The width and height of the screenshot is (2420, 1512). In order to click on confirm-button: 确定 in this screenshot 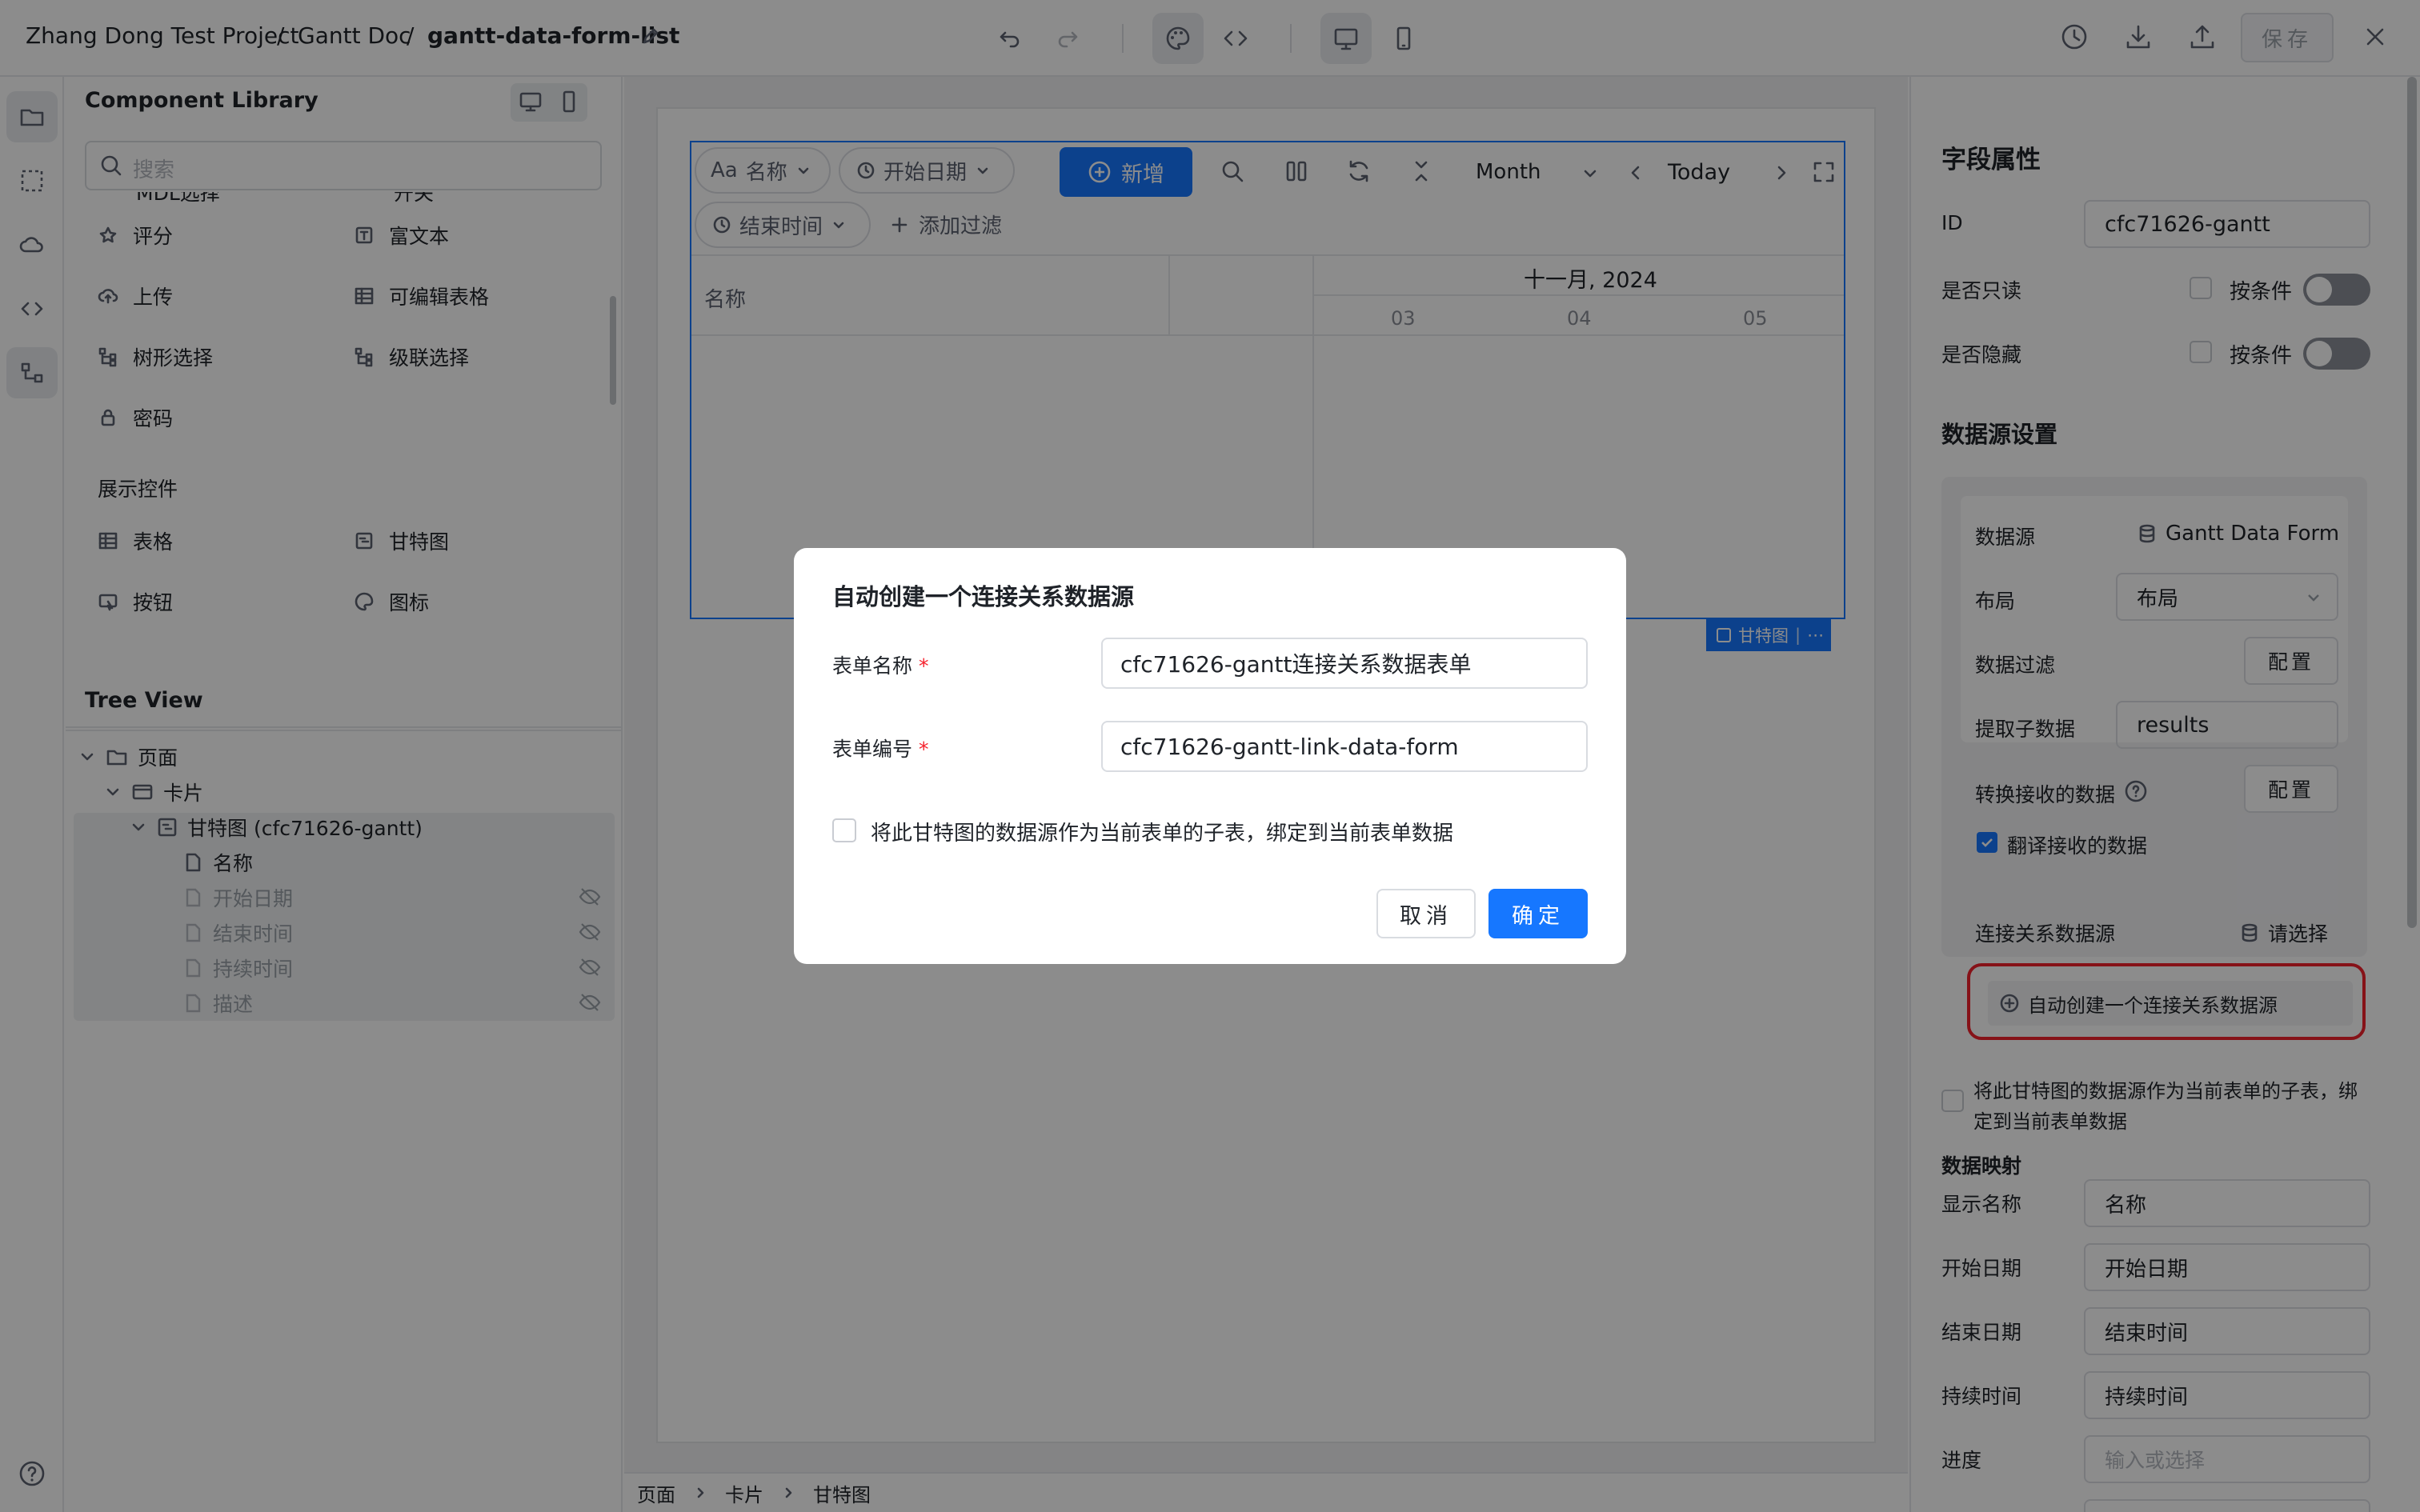, I will do `click(1538, 913)`.